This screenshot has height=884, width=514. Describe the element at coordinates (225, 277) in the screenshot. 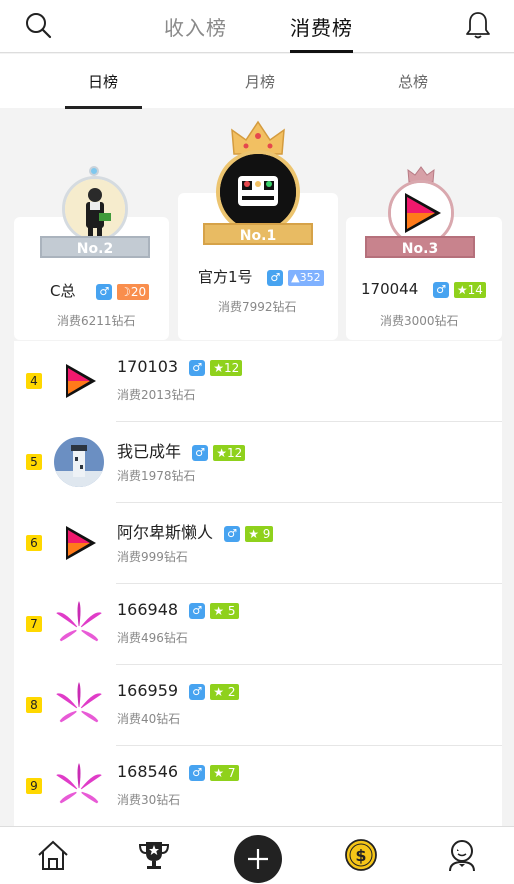

I see `user-name: 官方1号` at that location.